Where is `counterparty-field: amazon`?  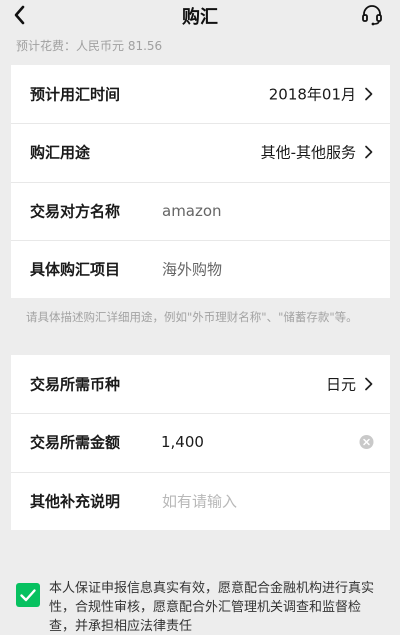
counterparty-field: amazon is located at coordinates (192, 211).